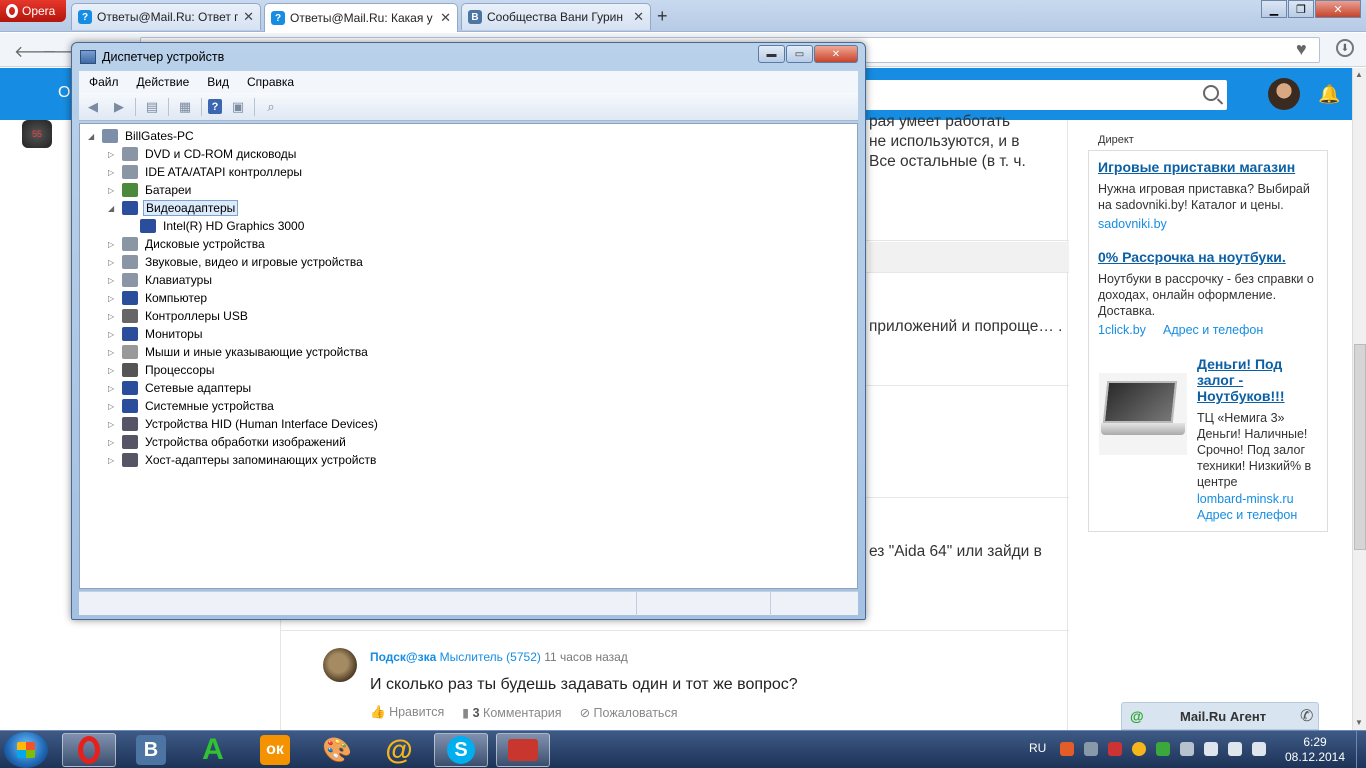 The image size is (1366, 768). Describe the element at coordinates (1359, 74) in the screenshot. I see `scroll-up-icon: ▲` at that location.